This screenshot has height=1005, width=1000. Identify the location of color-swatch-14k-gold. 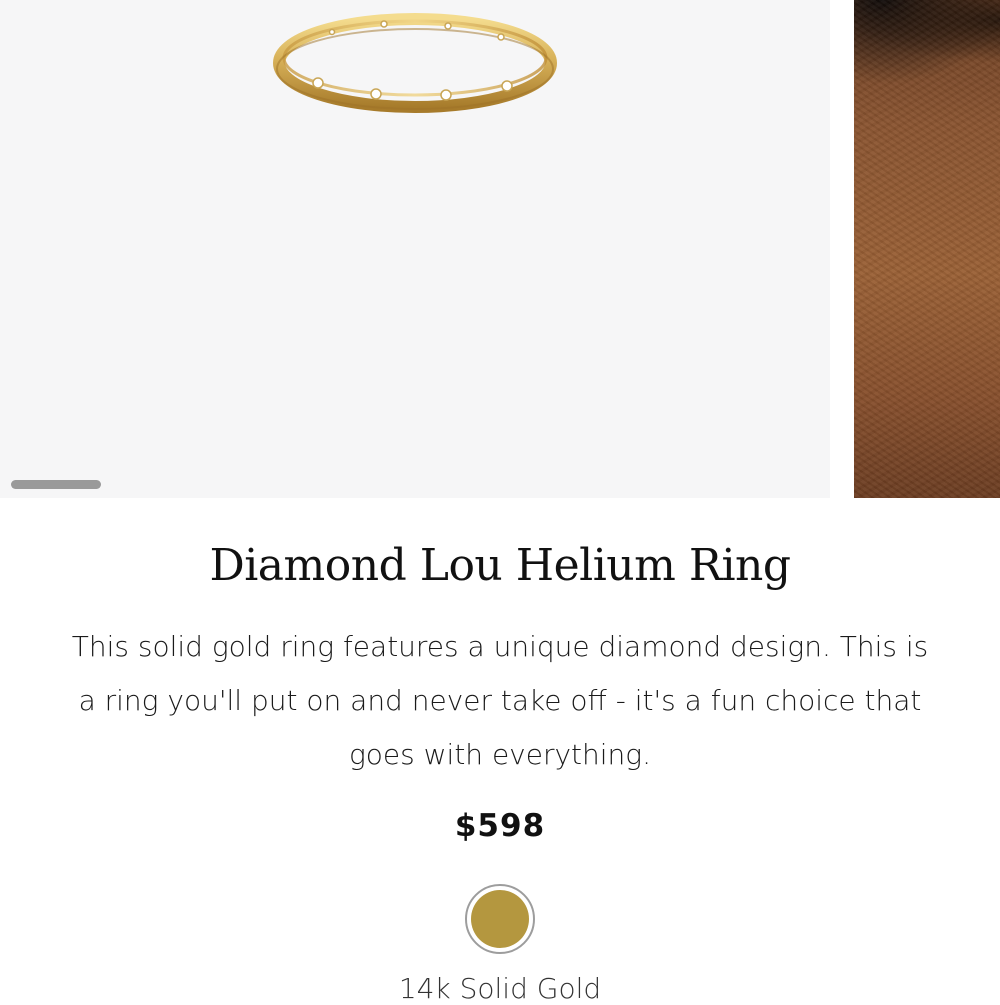
(500, 919).